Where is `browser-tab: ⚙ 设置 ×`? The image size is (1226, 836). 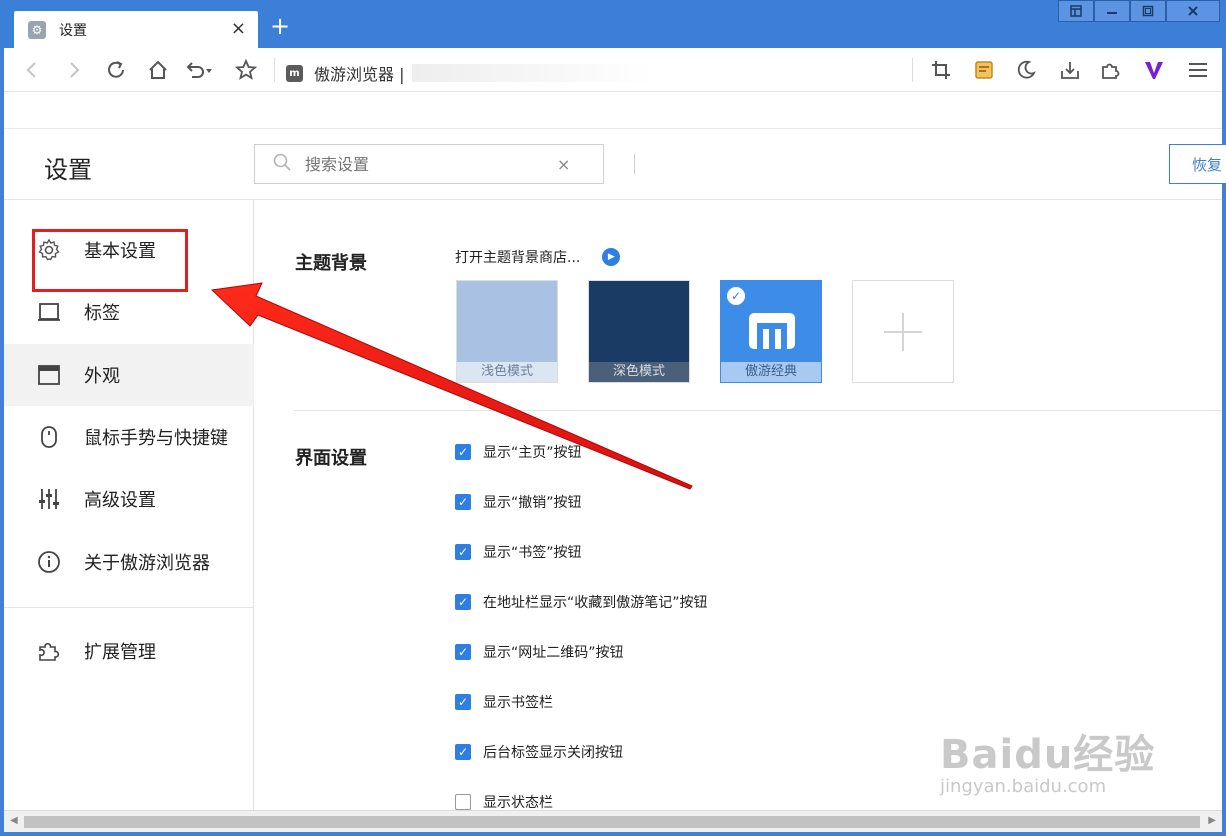
browser-tab: ⚙ 设置 × is located at coordinates (136, 29).